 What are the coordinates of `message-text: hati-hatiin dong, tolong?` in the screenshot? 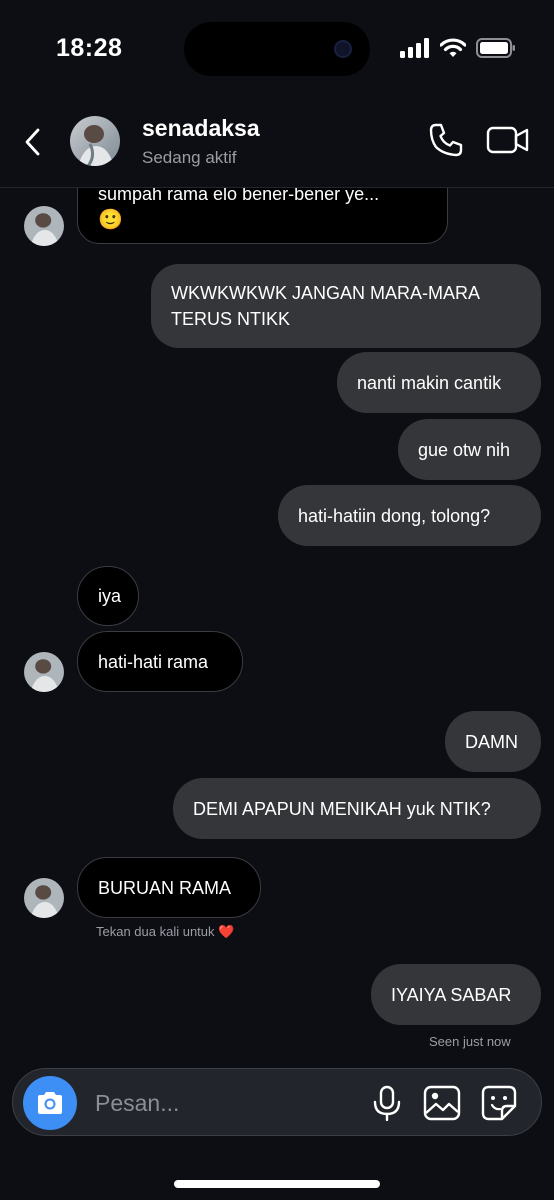 It's located at (394, 515).